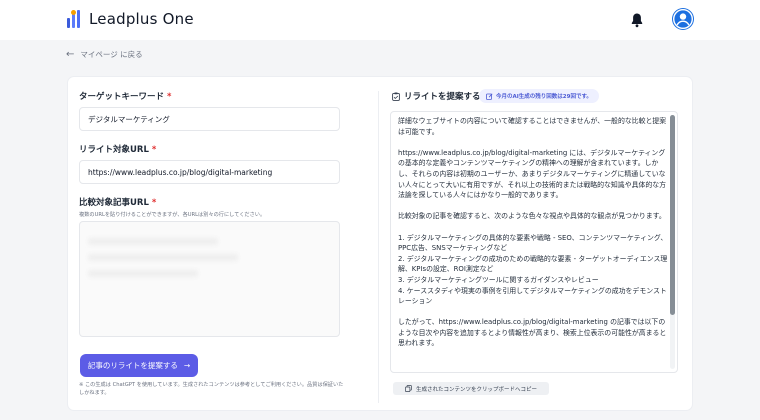 The image size is (760, 420). I want to click on column-divider, so click(378, 247).